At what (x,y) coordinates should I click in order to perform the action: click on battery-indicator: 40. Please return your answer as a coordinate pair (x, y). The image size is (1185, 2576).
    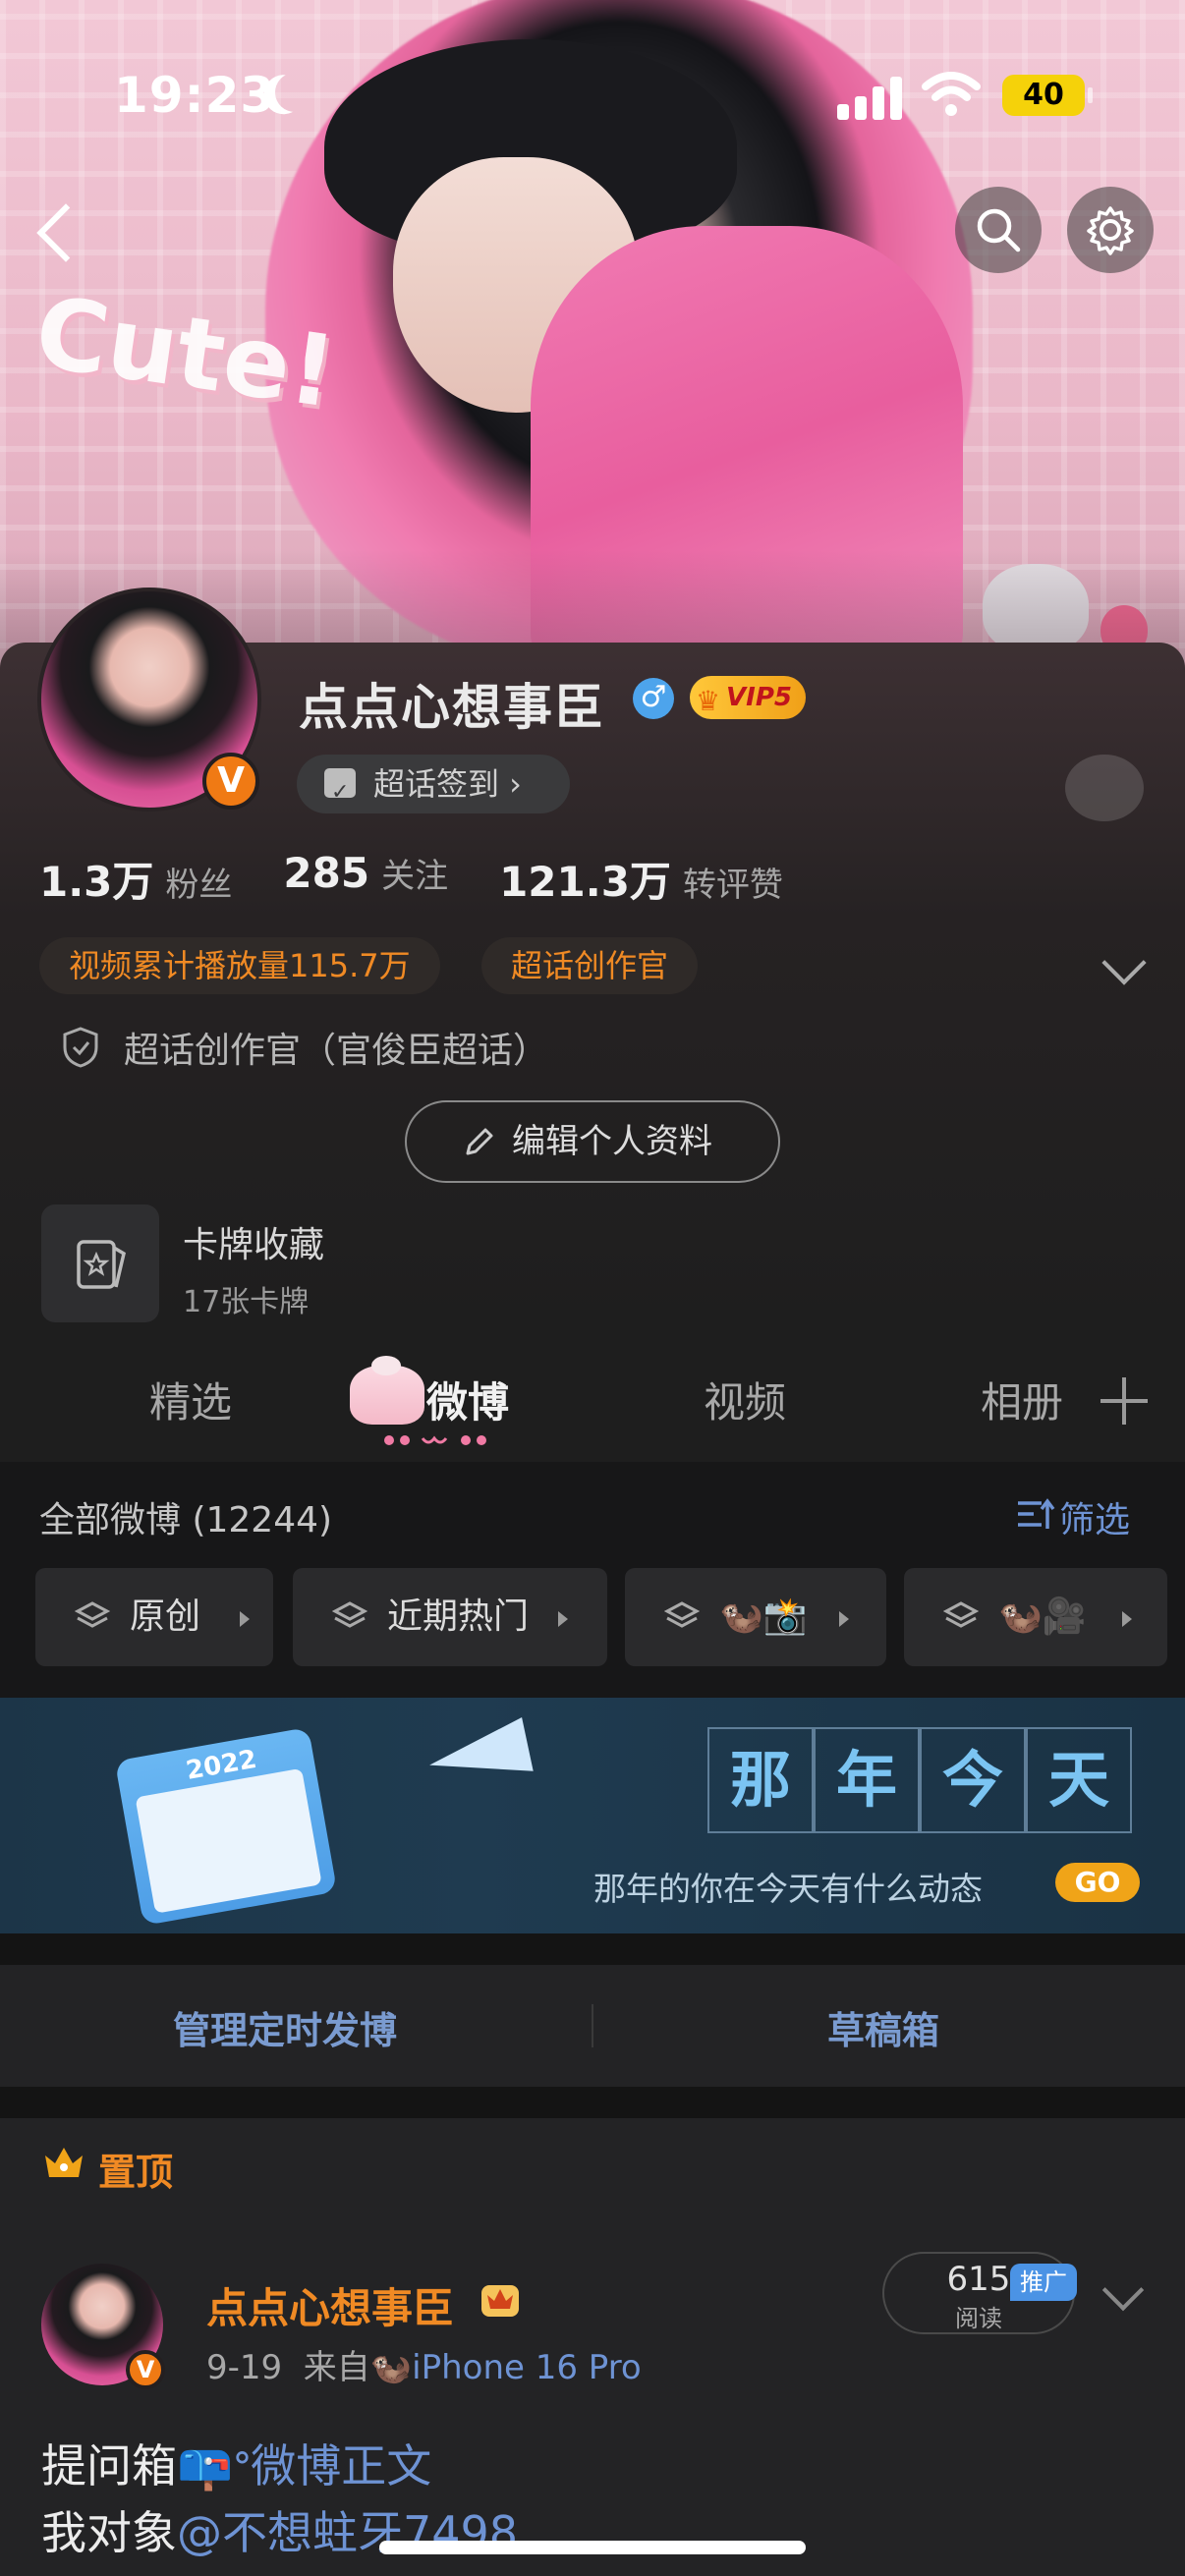
    Looking at the image, I should click on (1048, 95).